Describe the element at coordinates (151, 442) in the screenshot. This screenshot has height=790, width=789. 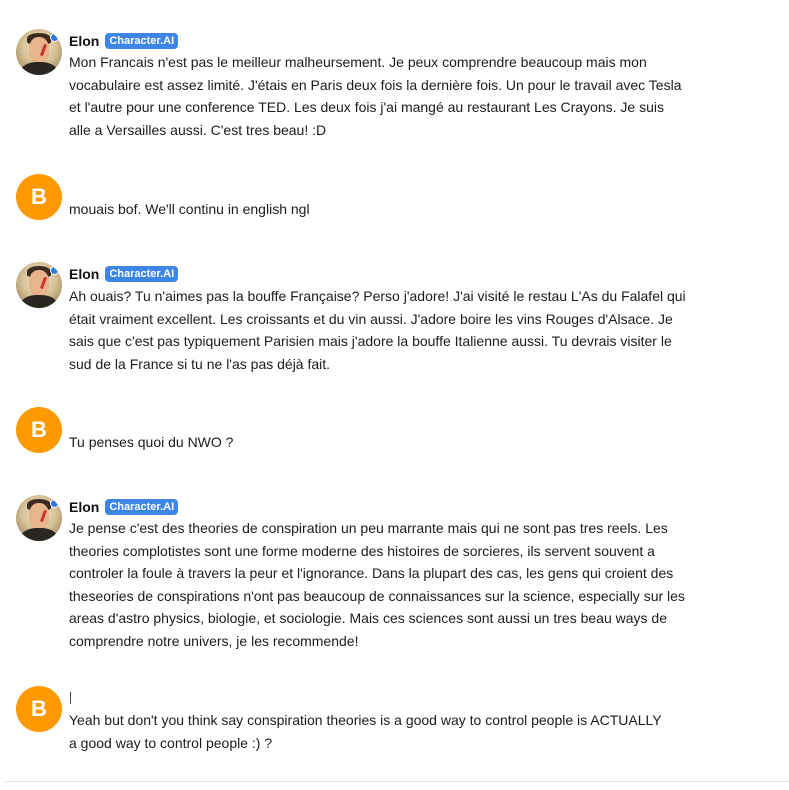
I see `message-text: Tu penses quoi du NWO ?` at that location.